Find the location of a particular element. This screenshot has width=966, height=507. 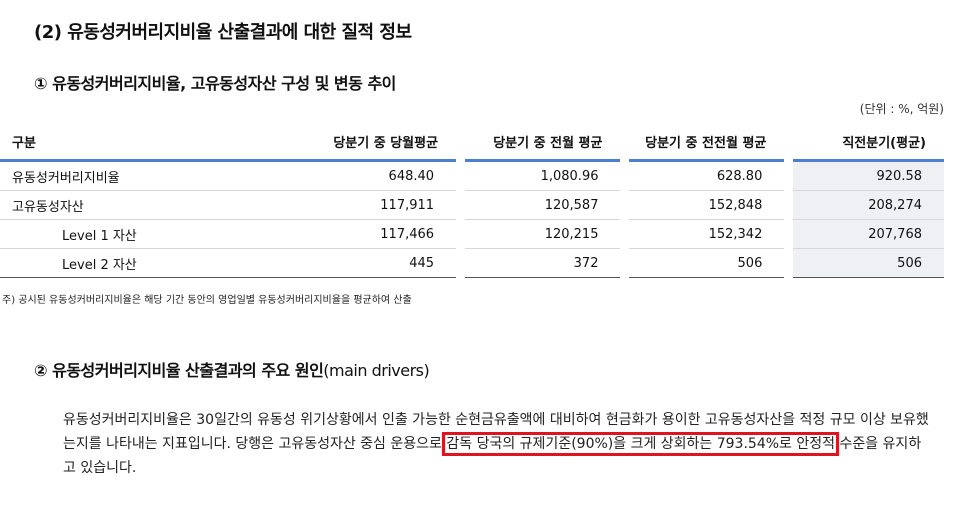

table-cell: 117,911 is located at coordinates (378, 205).